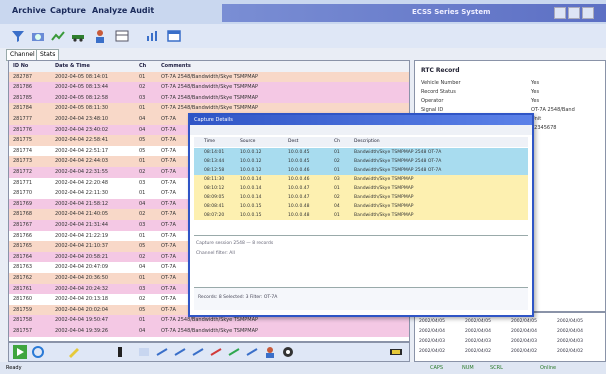  Describe the element at coordinates (23, 87) in the screenshot. I see `cell-id: 281786` at that location.